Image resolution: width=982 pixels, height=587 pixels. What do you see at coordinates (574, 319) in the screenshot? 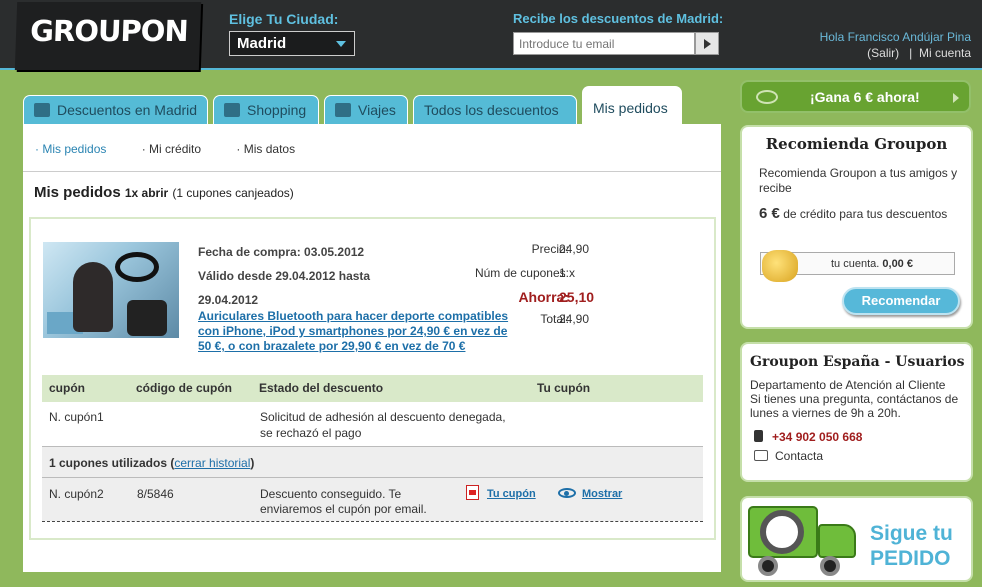
I see `total-value: 24,90` at bounding box center [574, 319].